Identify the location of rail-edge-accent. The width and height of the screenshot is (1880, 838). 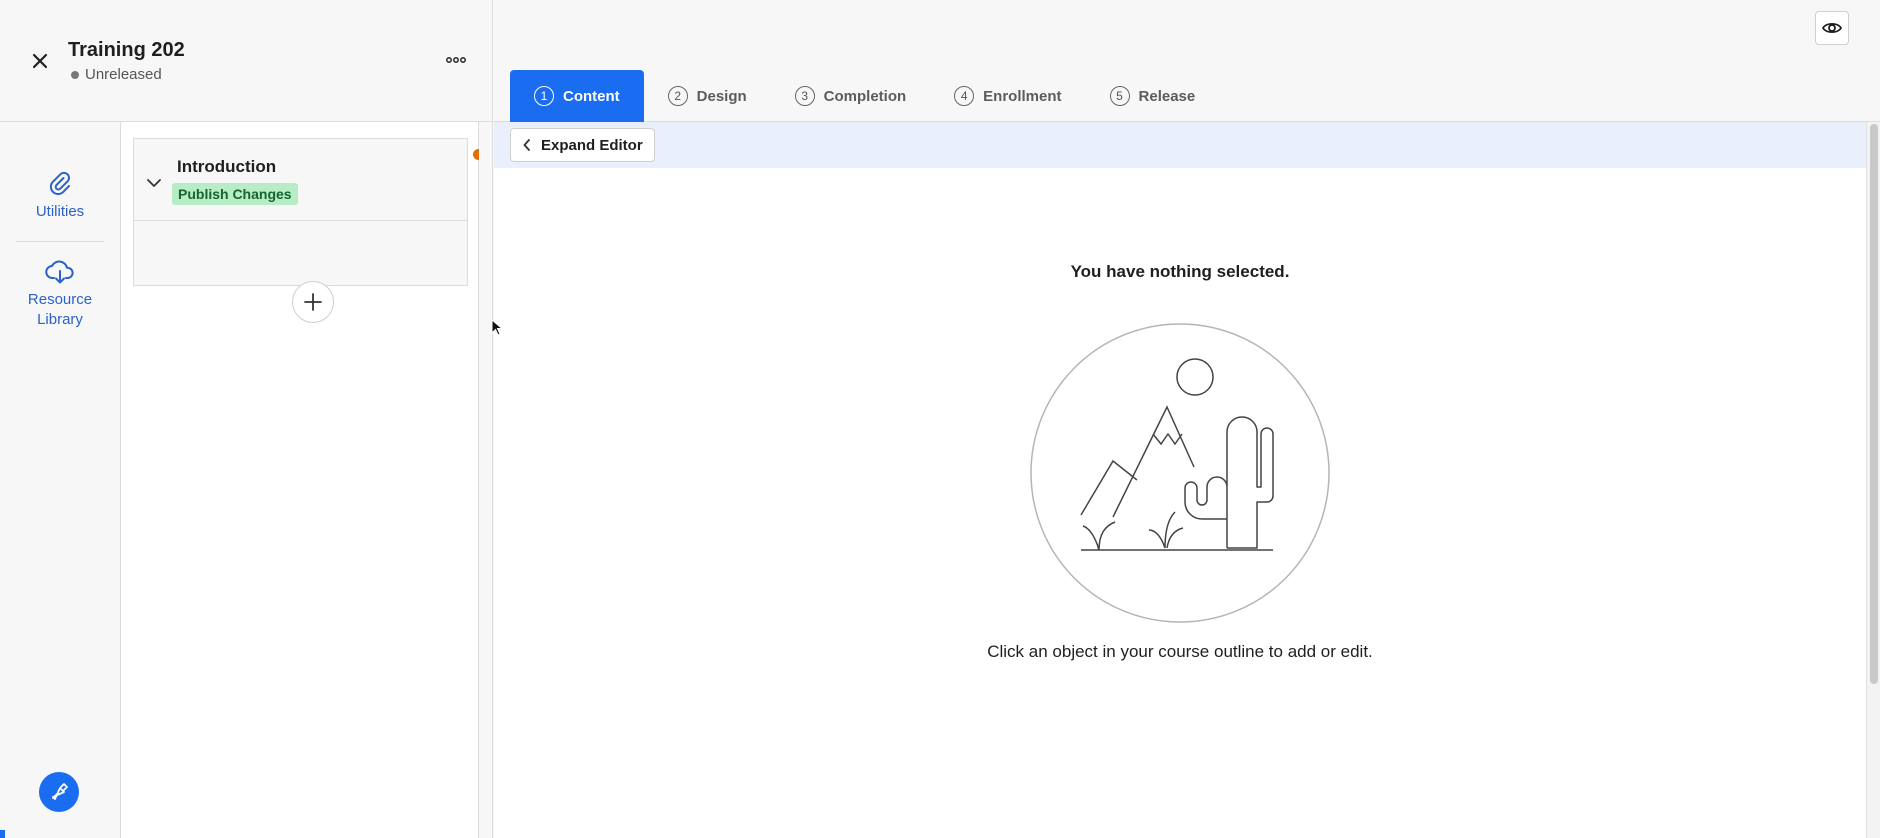
(2, 834).